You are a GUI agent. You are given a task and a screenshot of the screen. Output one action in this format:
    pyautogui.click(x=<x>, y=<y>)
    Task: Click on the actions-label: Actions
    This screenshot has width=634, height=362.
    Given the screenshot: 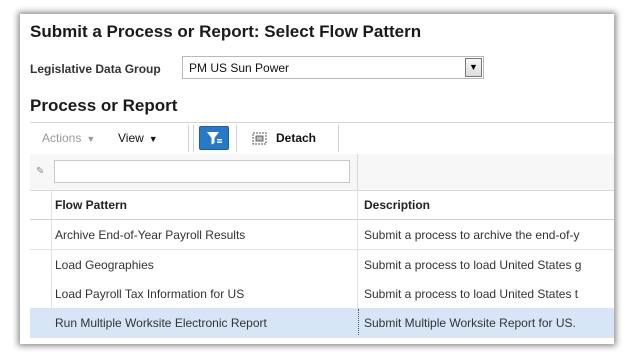 What is the action you would take?
    pyautogui.click(x=62, y=138)
    